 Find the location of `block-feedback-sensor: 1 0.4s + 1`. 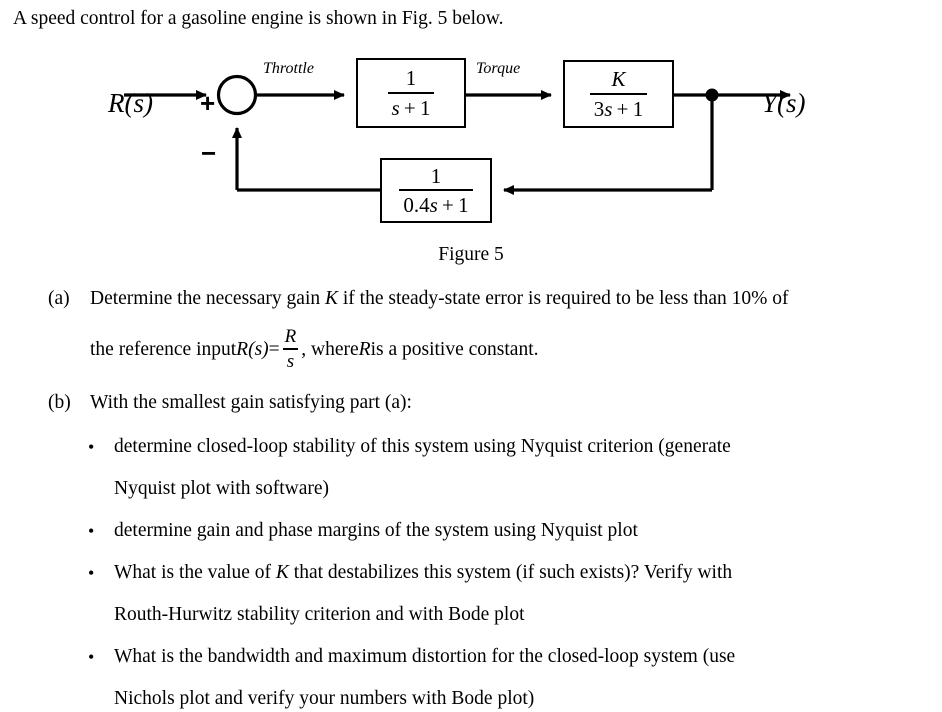

block-feedback-sensor: 1 0.4s + 1 is located at coordinates (436, 190).